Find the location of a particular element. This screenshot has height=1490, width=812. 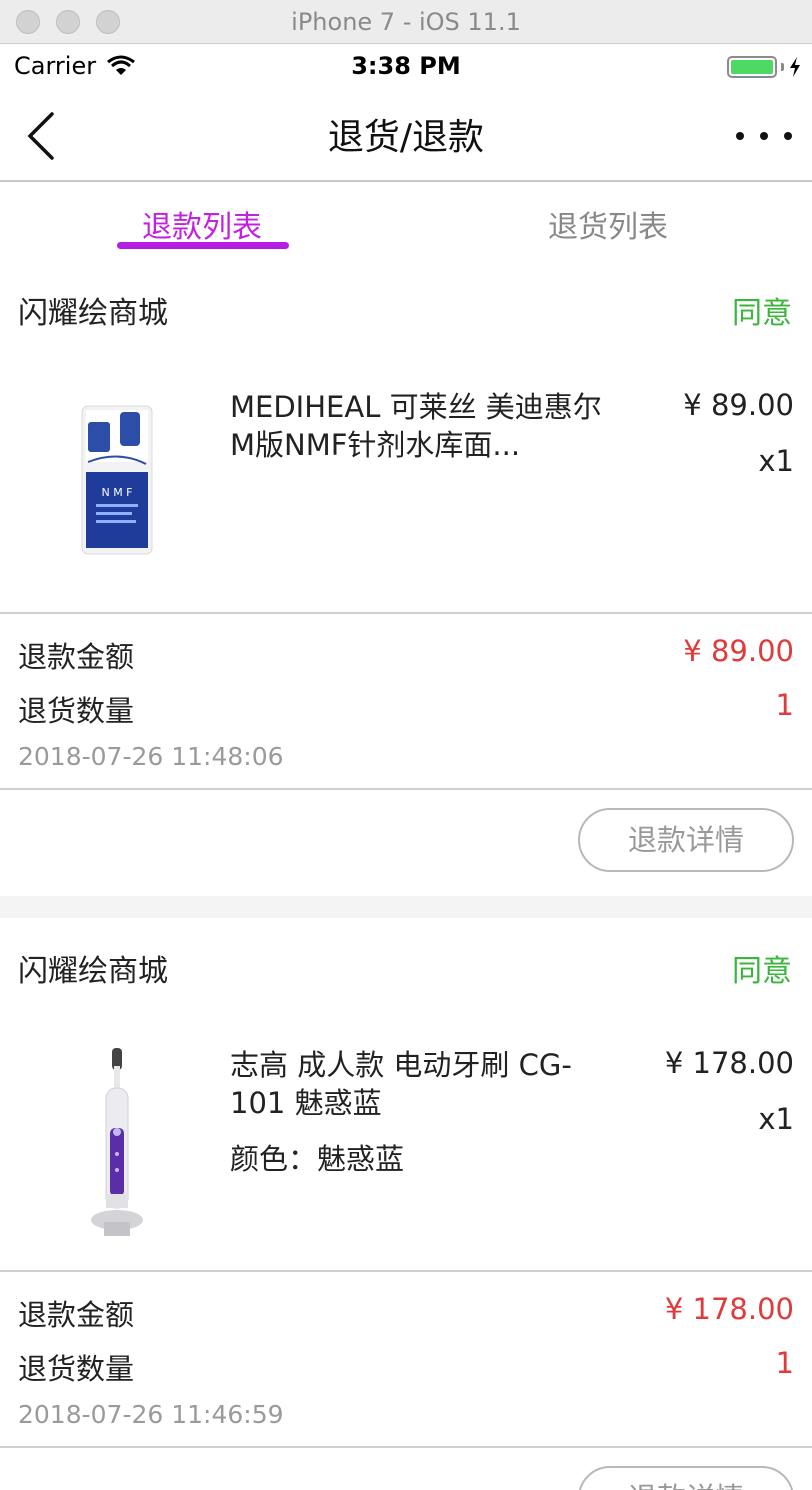

tab-refund-list: 退款列表 is located at coordinates (202, 224).